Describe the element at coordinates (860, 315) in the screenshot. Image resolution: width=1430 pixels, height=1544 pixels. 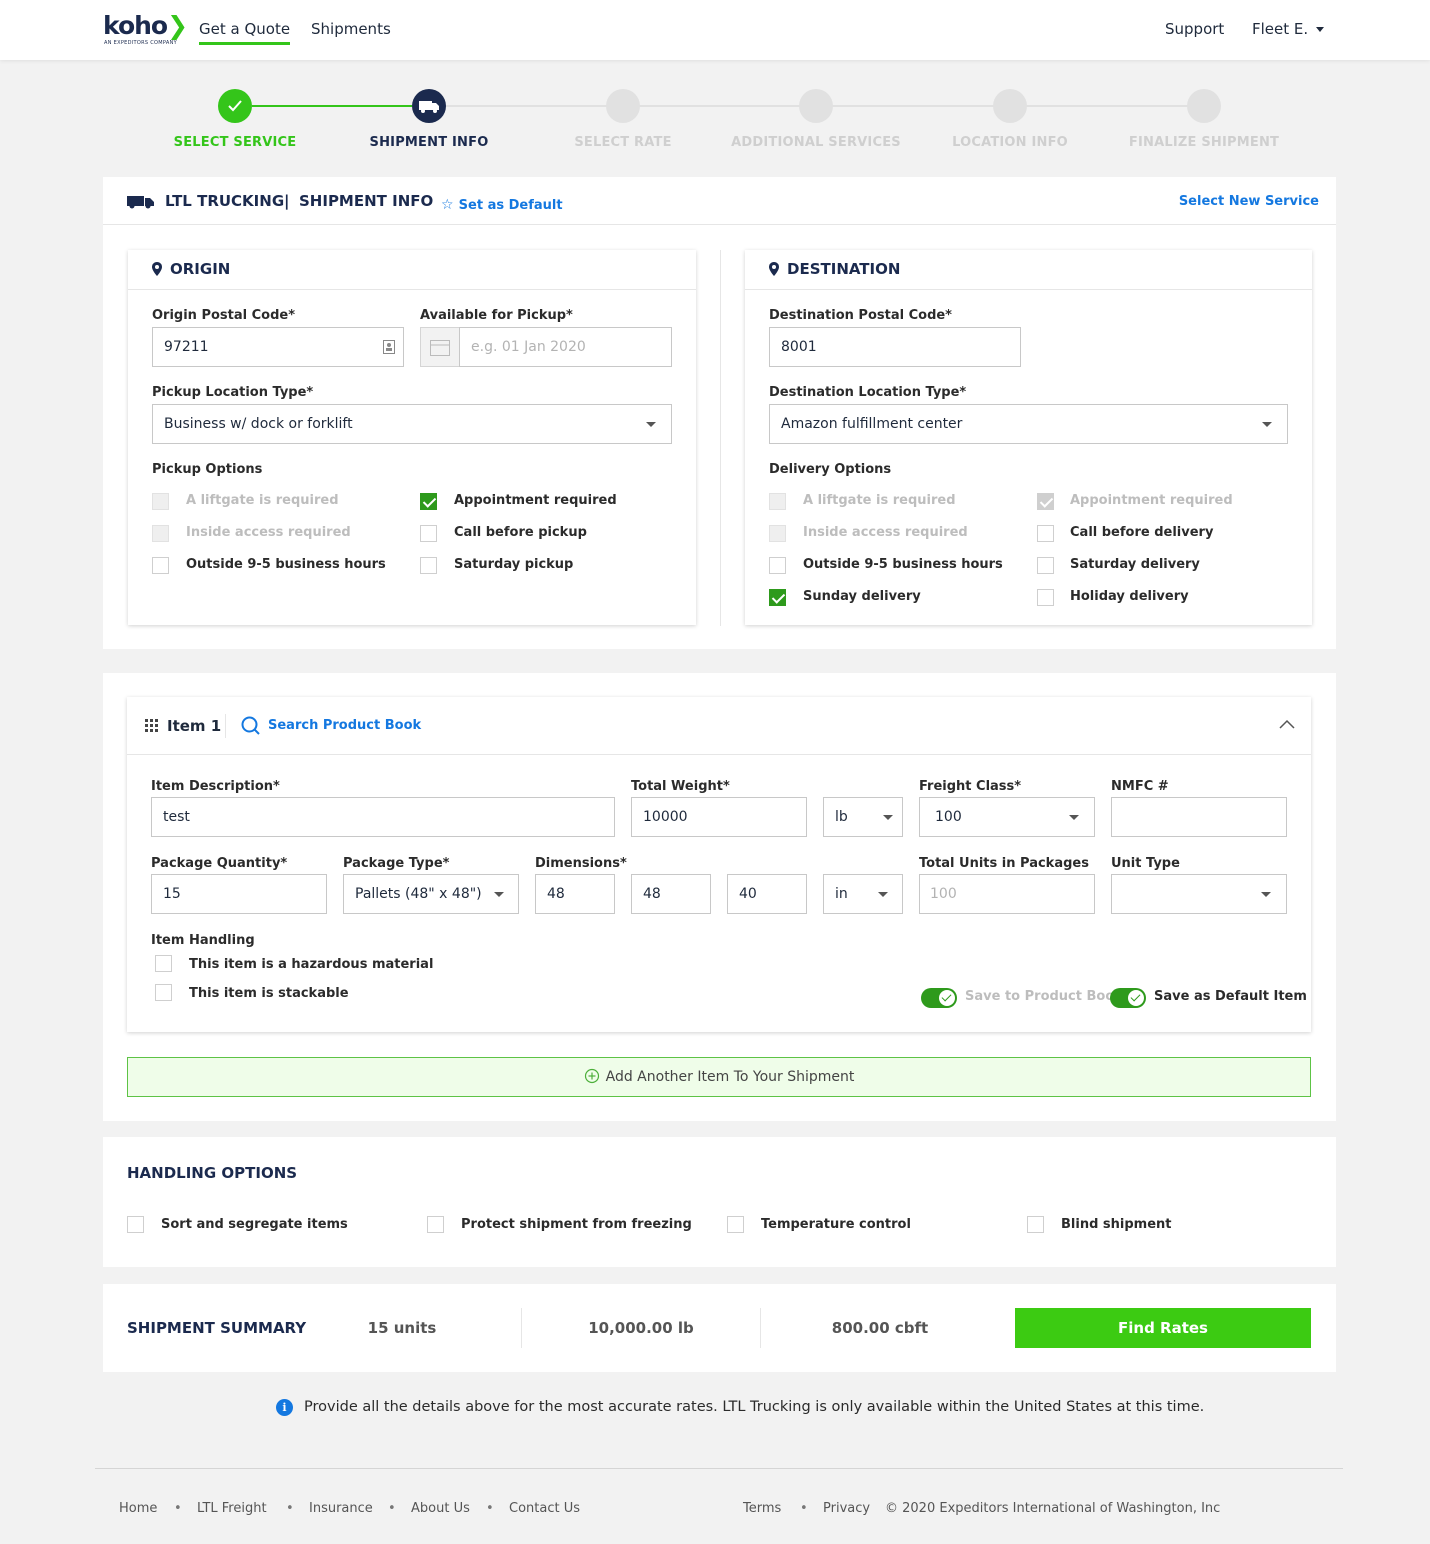
I see `destination-postal-label: Destination Postal Code*` at that location.